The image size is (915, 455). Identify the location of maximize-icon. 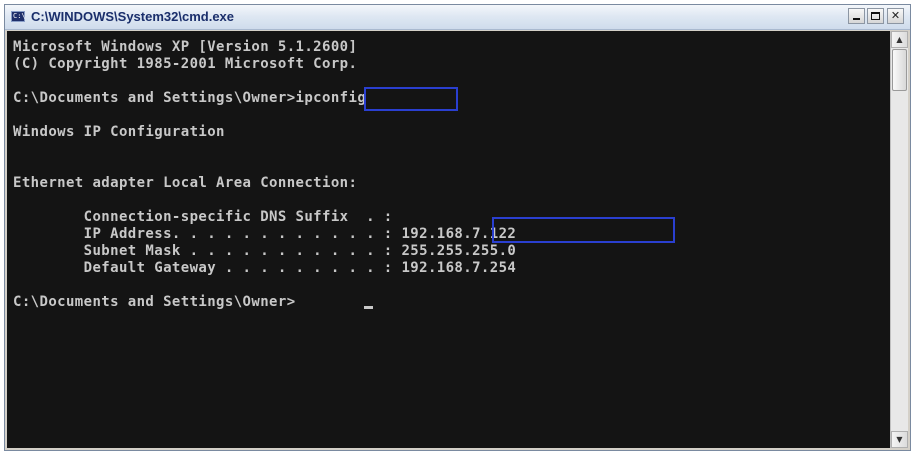
(875, 16).